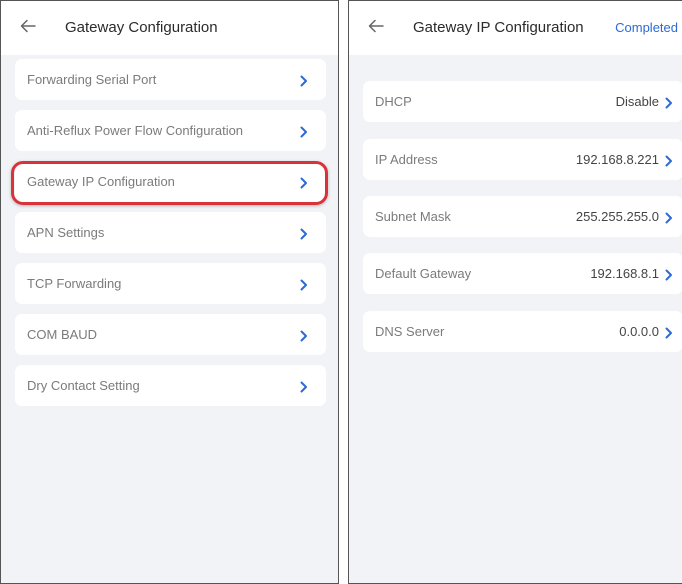 The width and height of the screenshot is (682, 584). Describe the element at coordinates (62, 334) in the screenshot. I see `menu-item-label: COM BAUD` at that location.